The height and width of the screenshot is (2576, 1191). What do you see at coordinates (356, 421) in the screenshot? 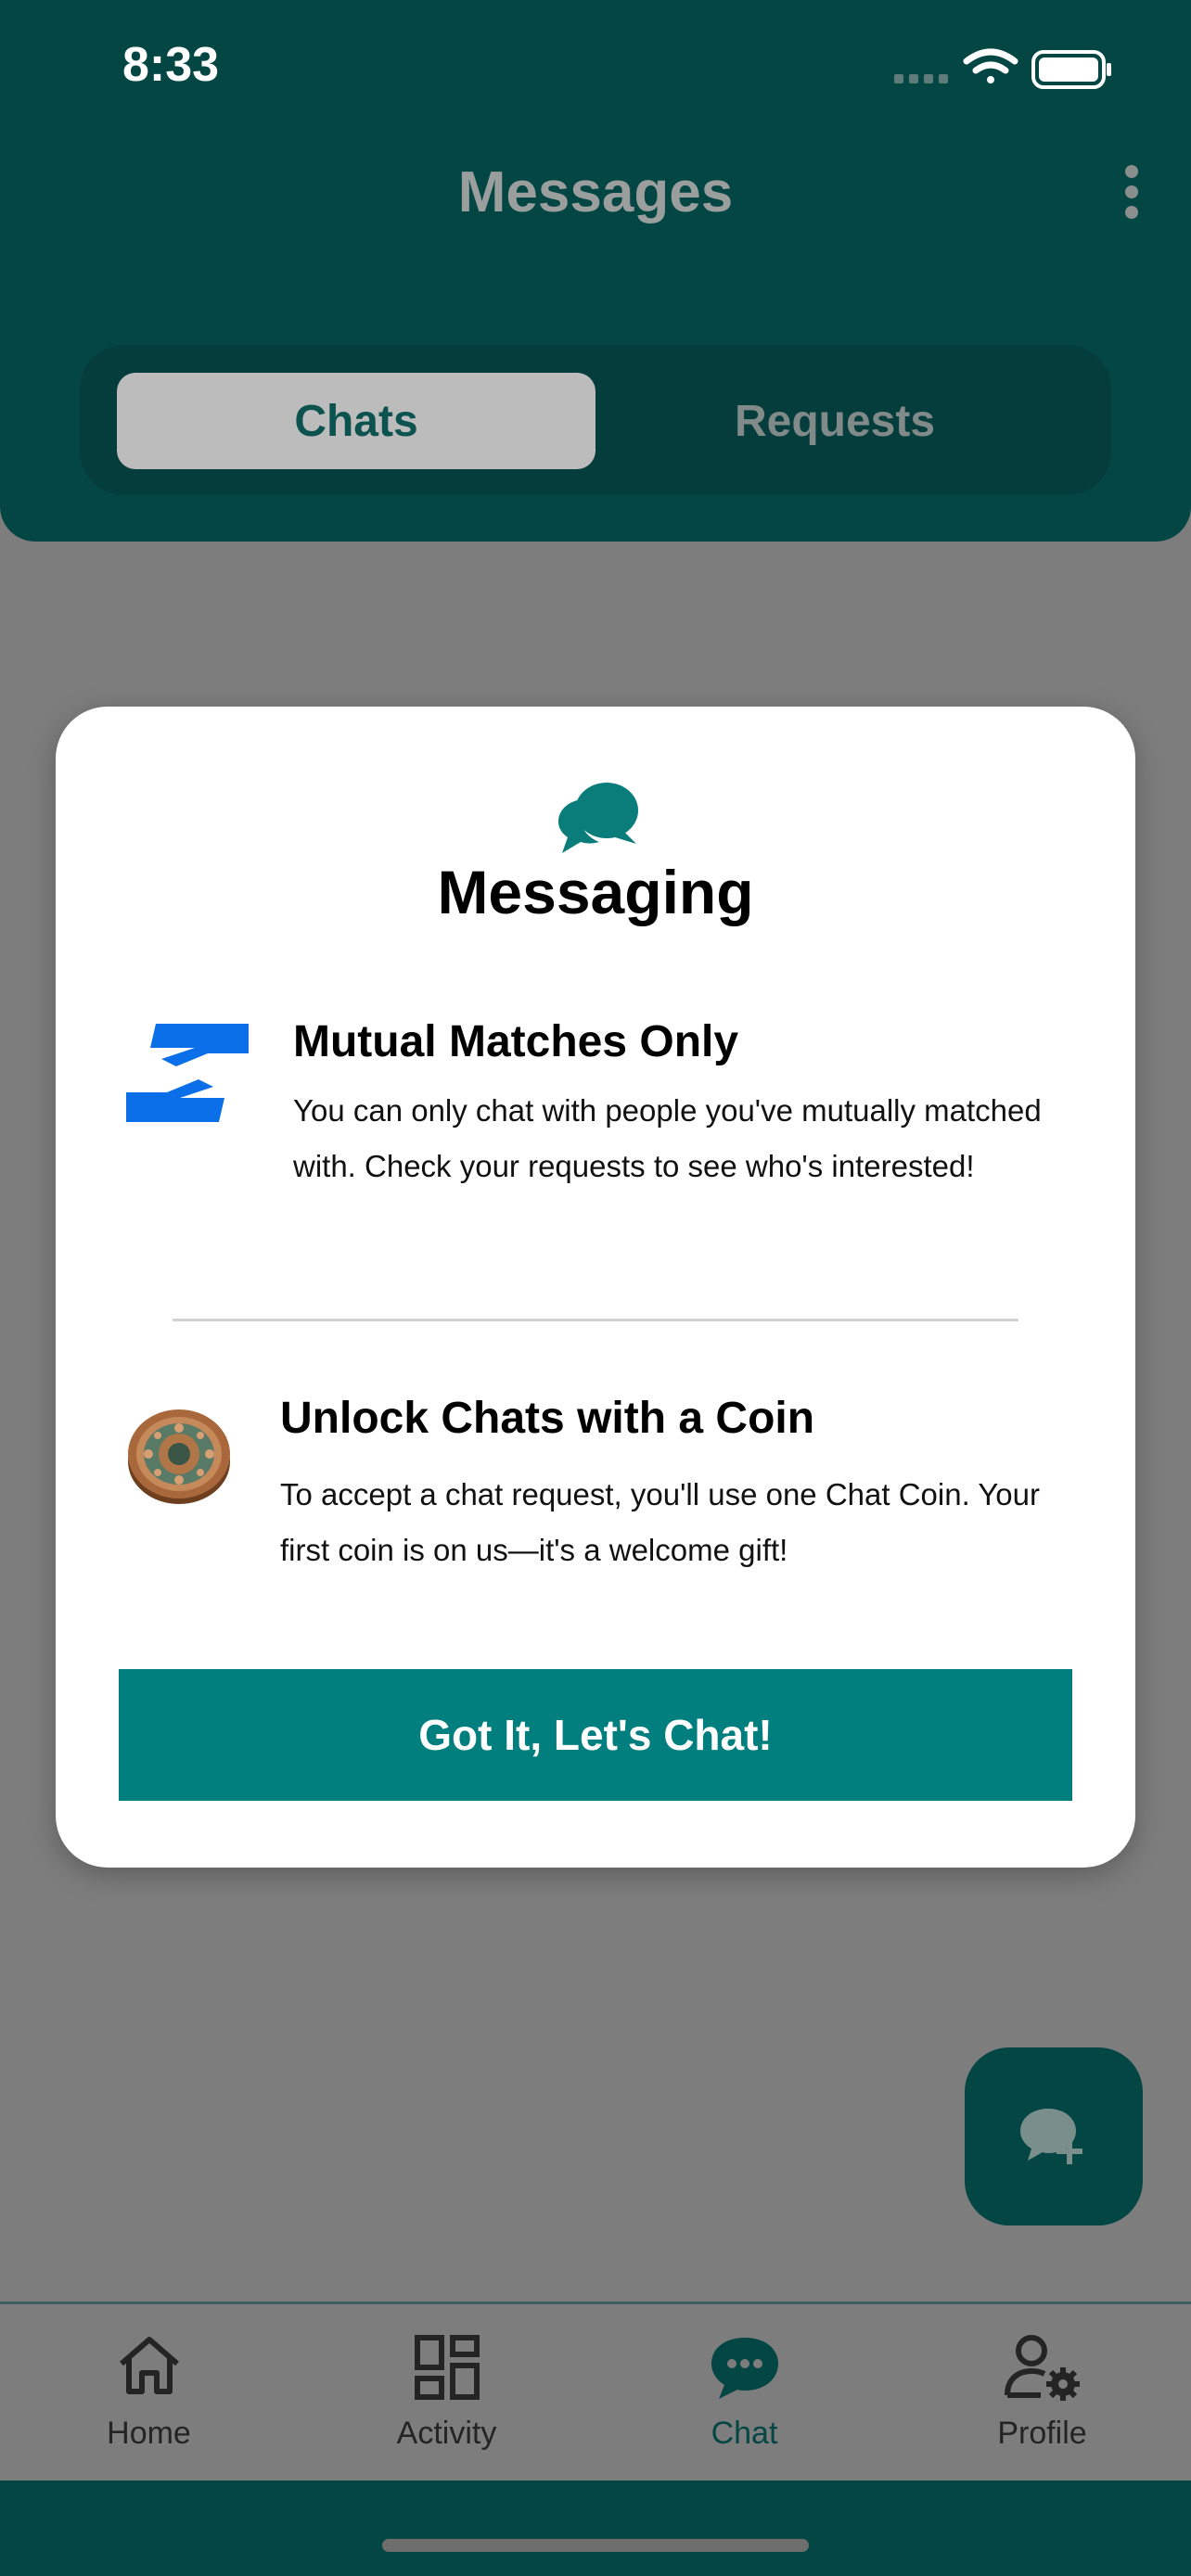
I see `tab-chats: Chats` at bounding box center [356, 421].